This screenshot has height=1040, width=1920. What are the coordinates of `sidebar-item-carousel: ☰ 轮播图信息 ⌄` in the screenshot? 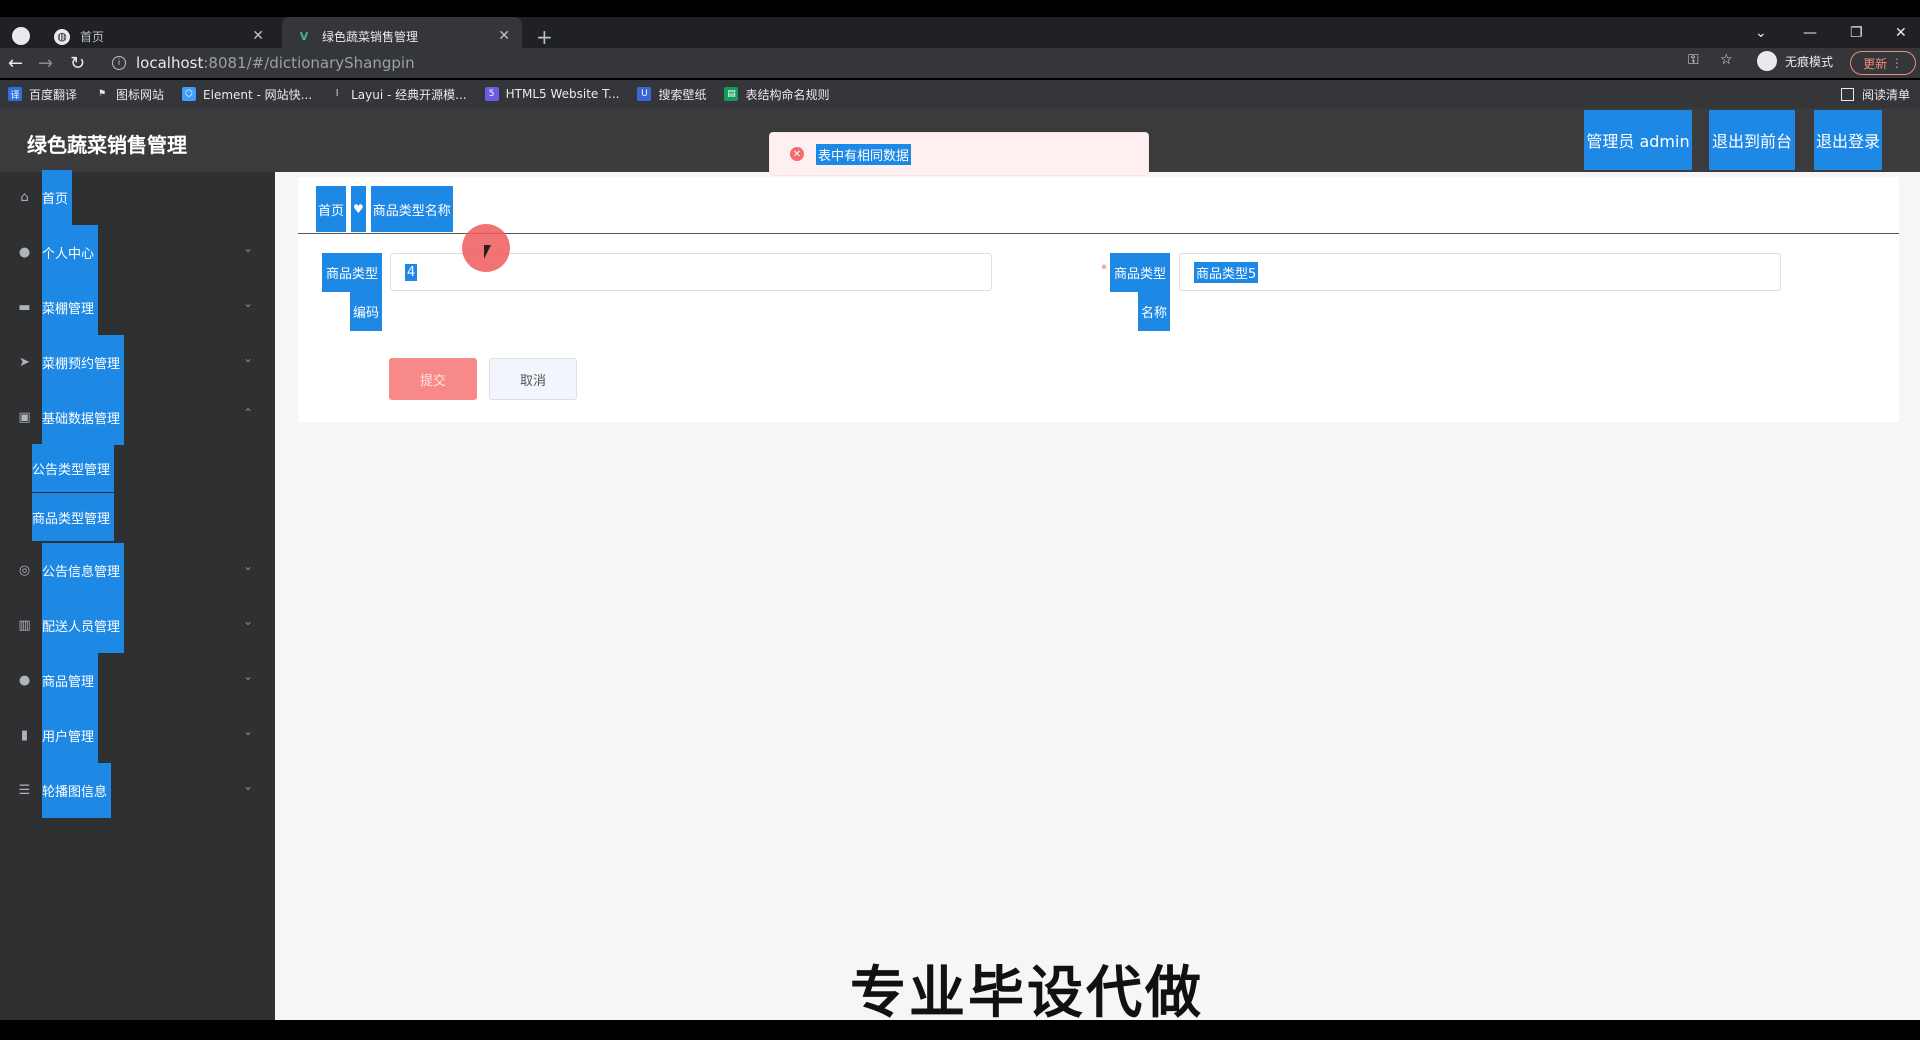 It's located at (137, 790).